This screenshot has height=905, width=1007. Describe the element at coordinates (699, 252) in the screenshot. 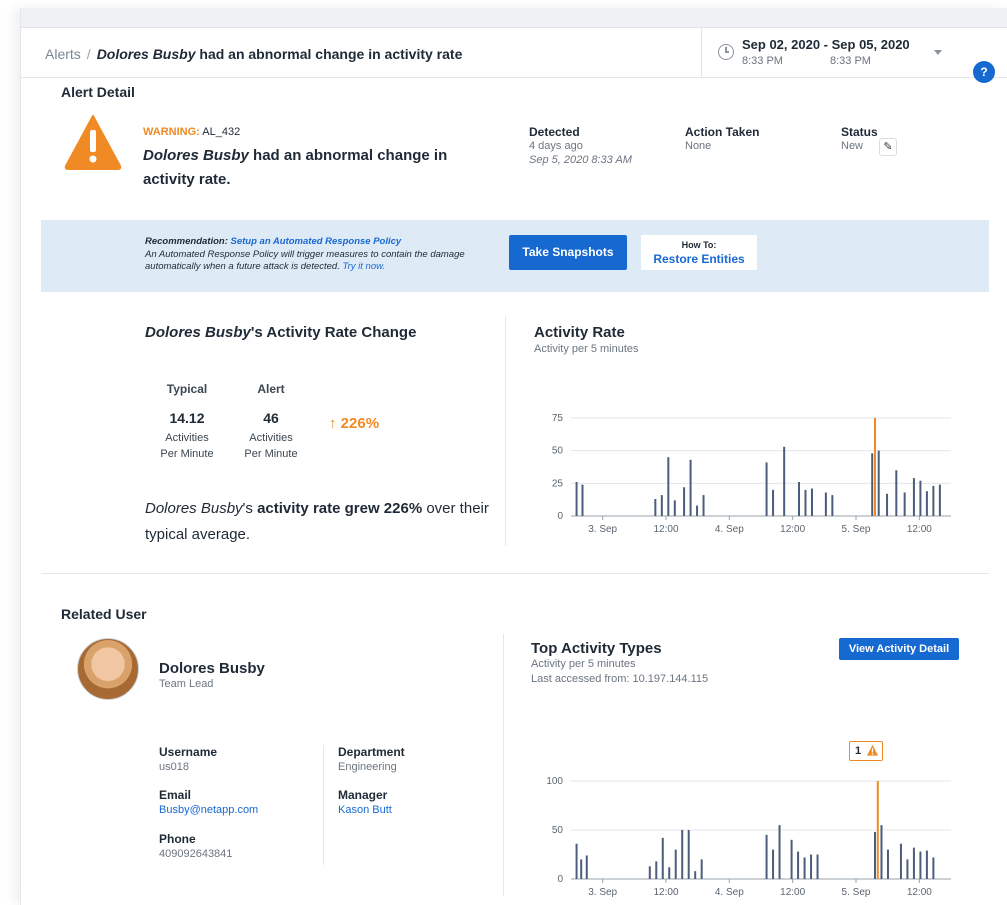

I see `restore-entities-button: How To: Restore Entities` at that location.